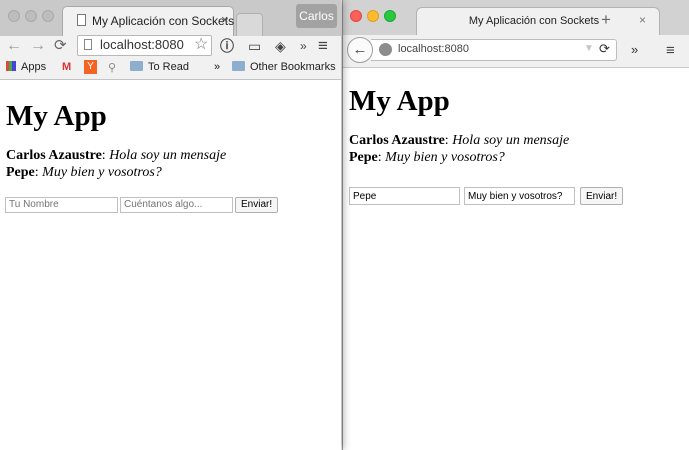 The height and width of the screenshot is (450, 689). I want to click on tab-title: My Aplicación con Sockets, so click(163, 21).